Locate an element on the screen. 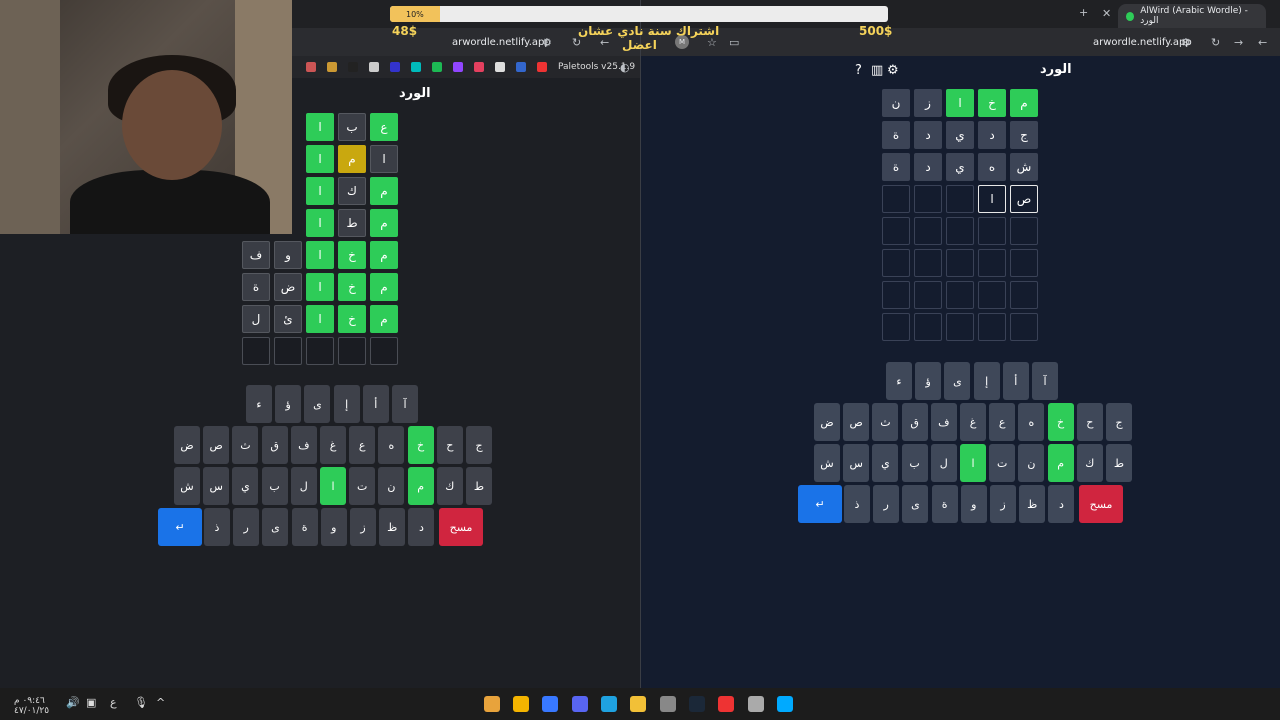  keyboard-key: ذ is located at coordinates (217, 527).